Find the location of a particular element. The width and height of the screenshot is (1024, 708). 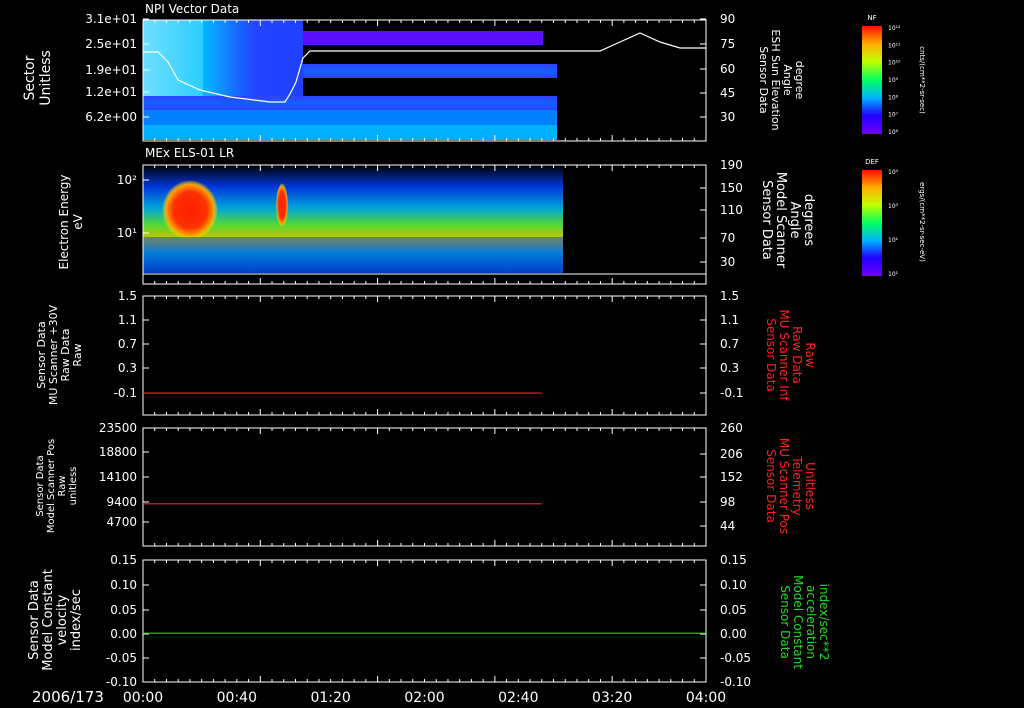

colorbar-tick-label: 10¹² is located at coordinates (894, 28).